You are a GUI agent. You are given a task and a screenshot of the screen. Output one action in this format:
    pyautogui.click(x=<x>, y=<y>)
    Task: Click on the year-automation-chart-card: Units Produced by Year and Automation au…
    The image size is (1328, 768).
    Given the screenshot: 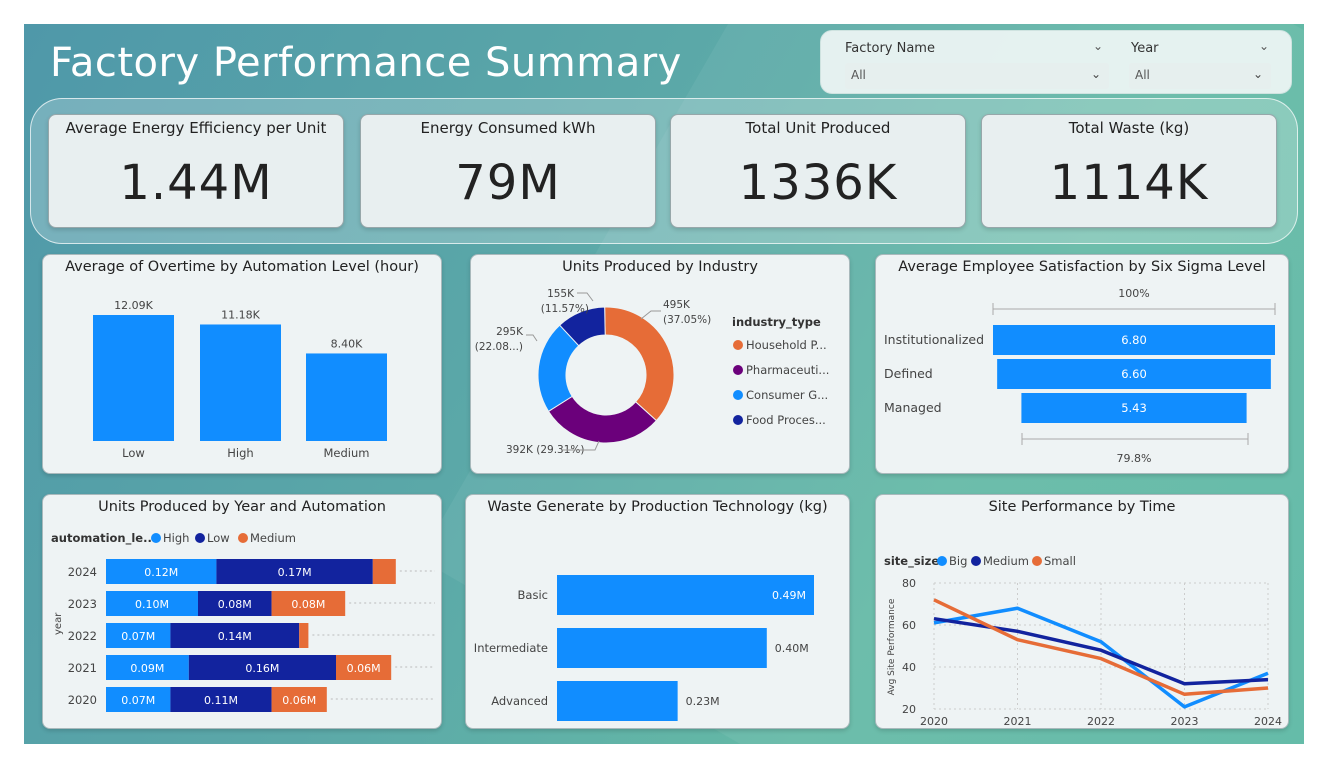 What is the action you would take?
    pyautogui.click(x=242, y=611)
    